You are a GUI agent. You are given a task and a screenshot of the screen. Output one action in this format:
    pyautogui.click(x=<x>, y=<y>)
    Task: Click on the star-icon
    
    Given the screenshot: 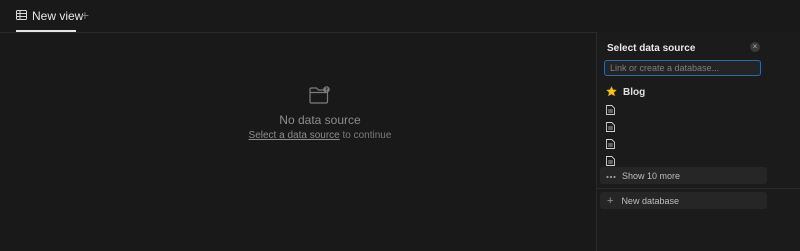 What is the action you would take?
    pyautogui.click(x=611, y=92)
    